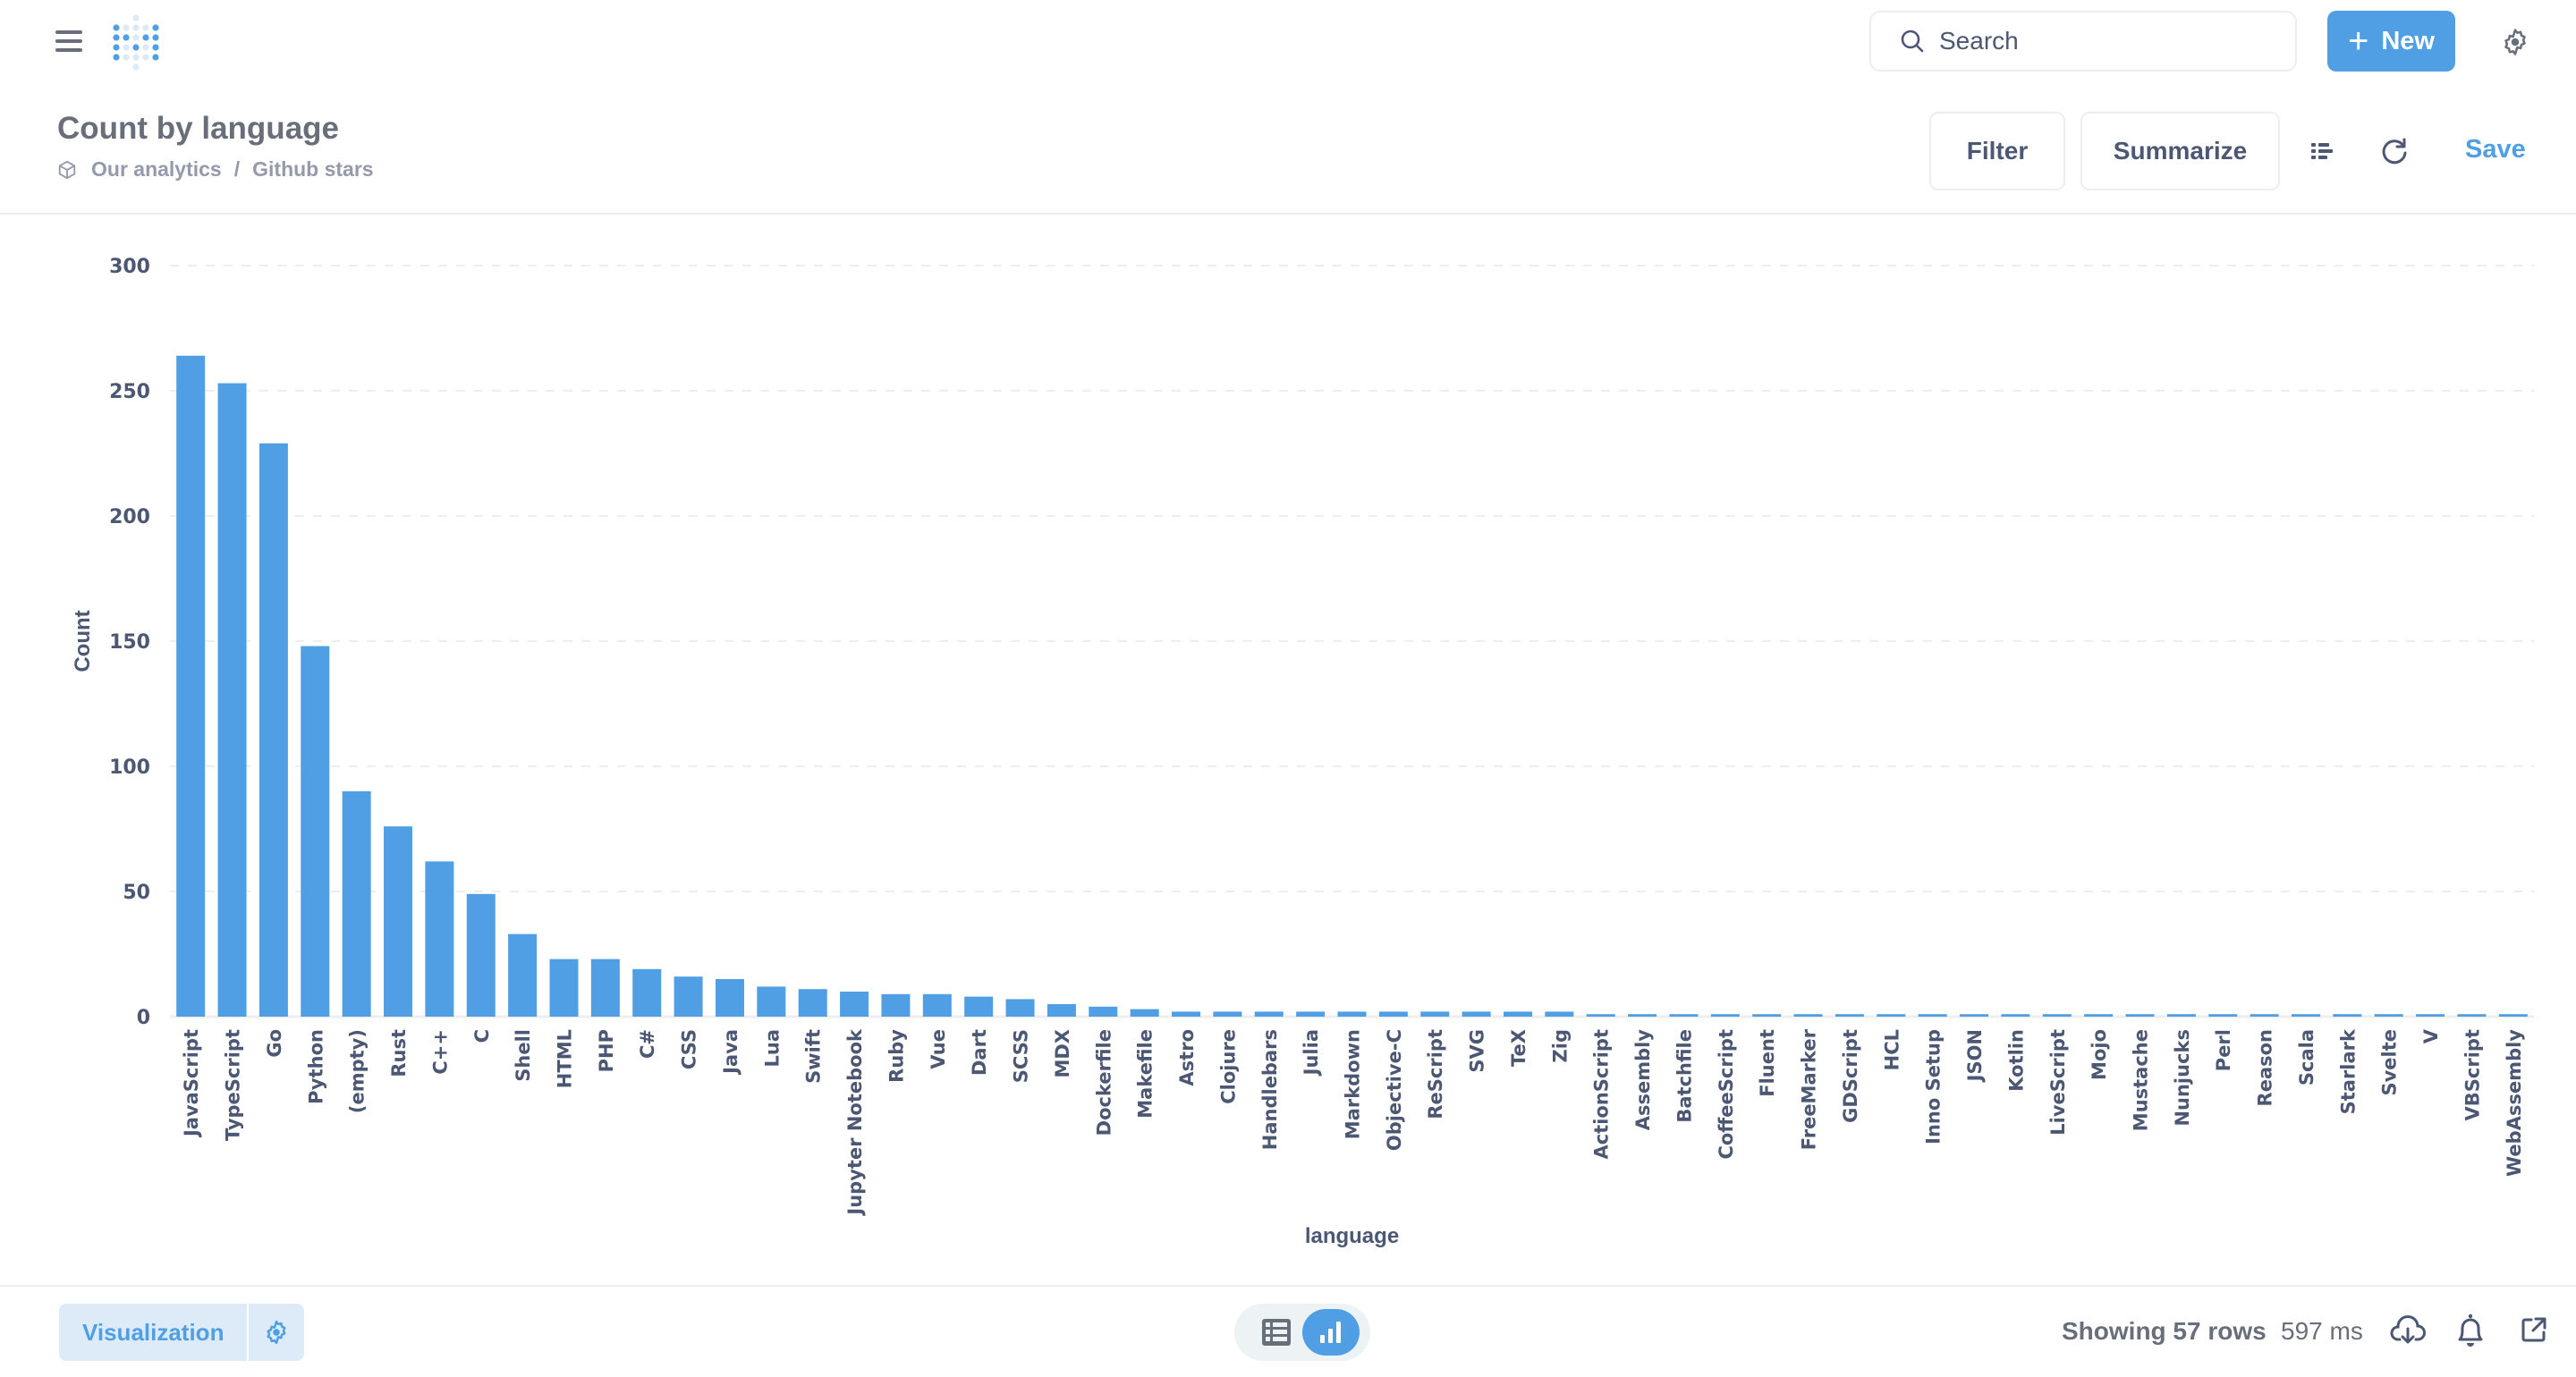  Describe the element at coordinates (647, 992) in the screenshot. I see `bar-c#` at that location.